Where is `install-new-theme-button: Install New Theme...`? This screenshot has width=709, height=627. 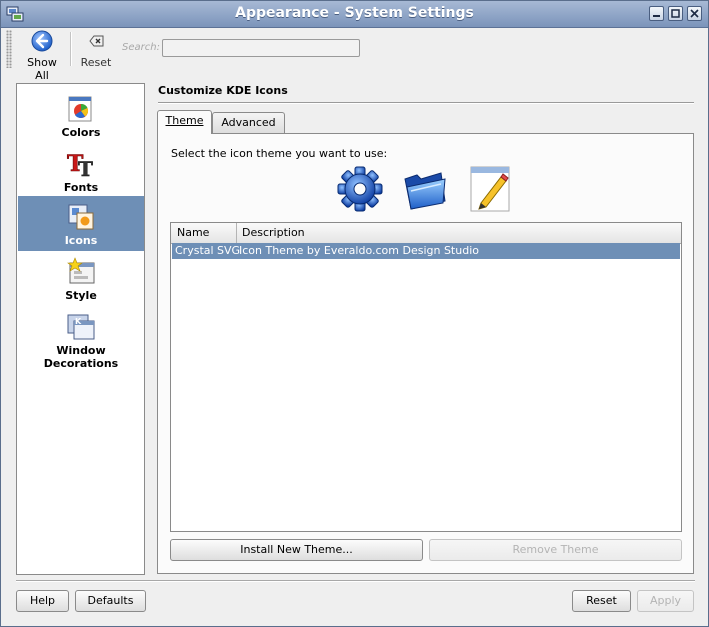
install-new-theme-button: Install New Theme... is located at coordinates (296, 550).